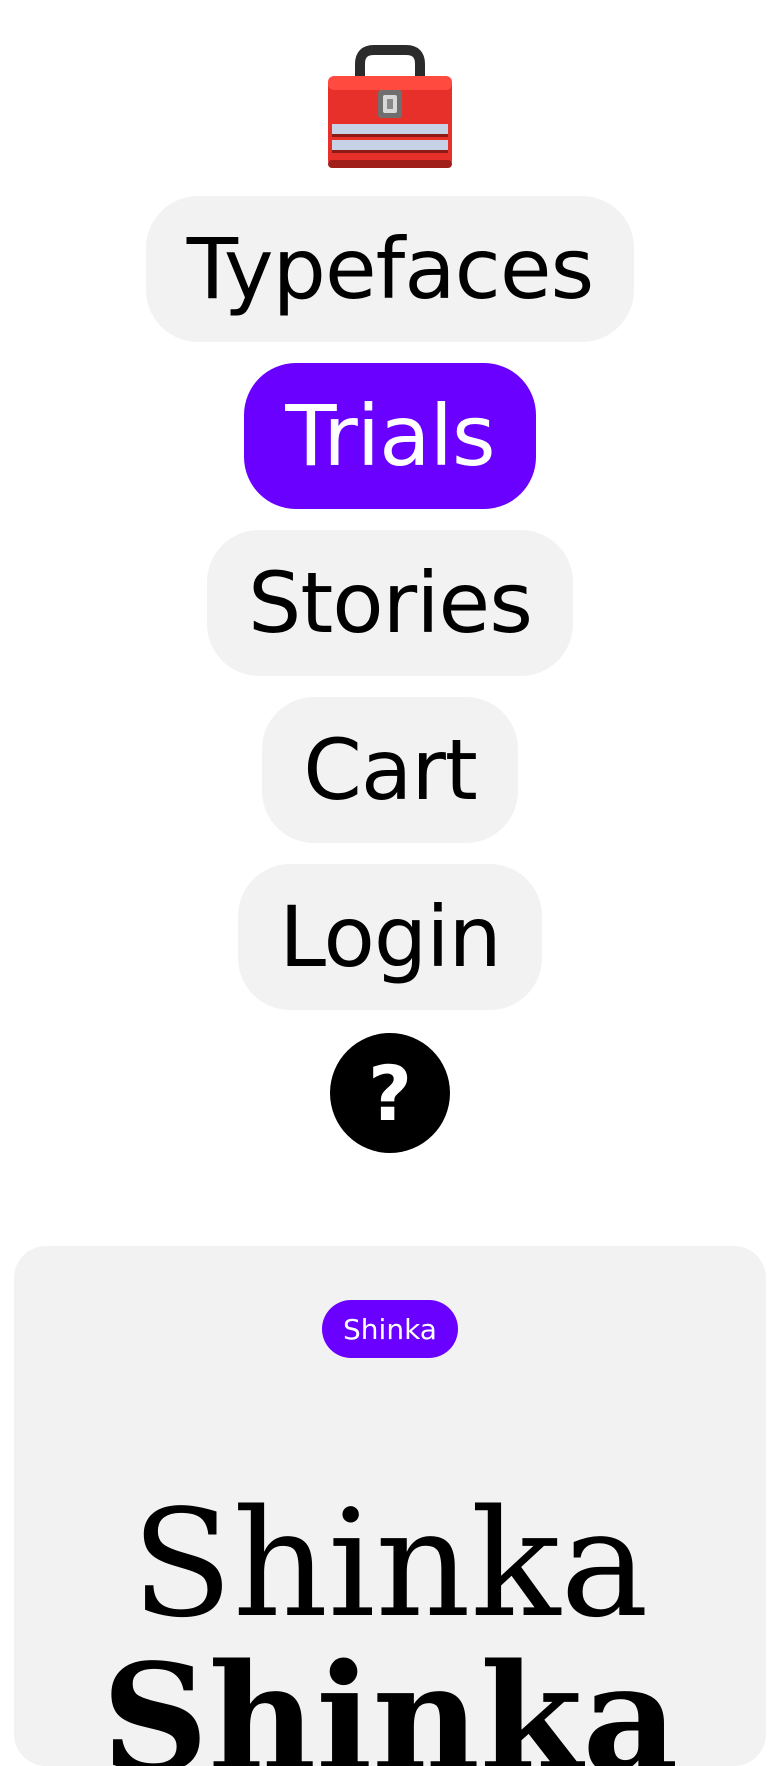  What do you see at coordinates (390, 1093) in the screenshot?
I see `help-button: ?` at bounding box center [390, 1093].